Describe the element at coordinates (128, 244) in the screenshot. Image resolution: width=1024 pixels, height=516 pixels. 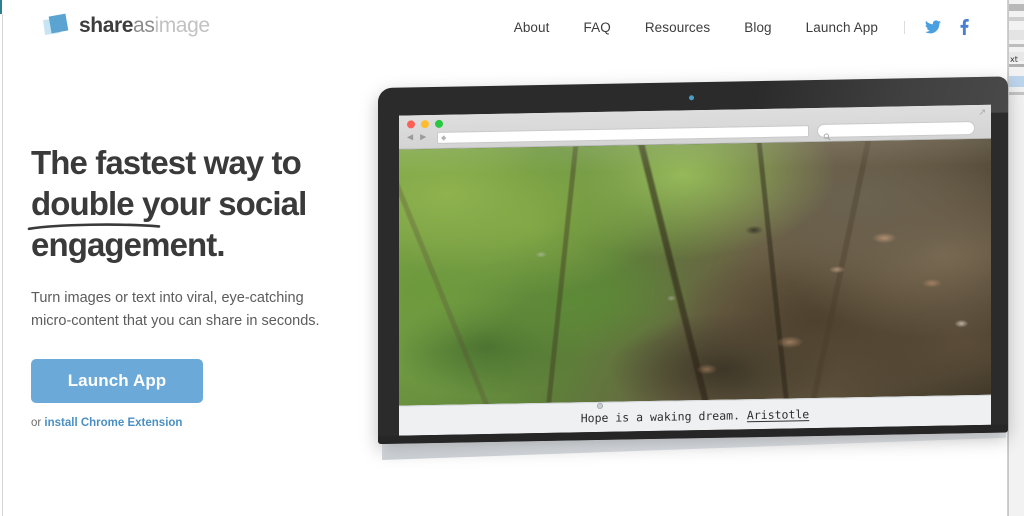
I see `headline-line-3: engagement.` at that location.